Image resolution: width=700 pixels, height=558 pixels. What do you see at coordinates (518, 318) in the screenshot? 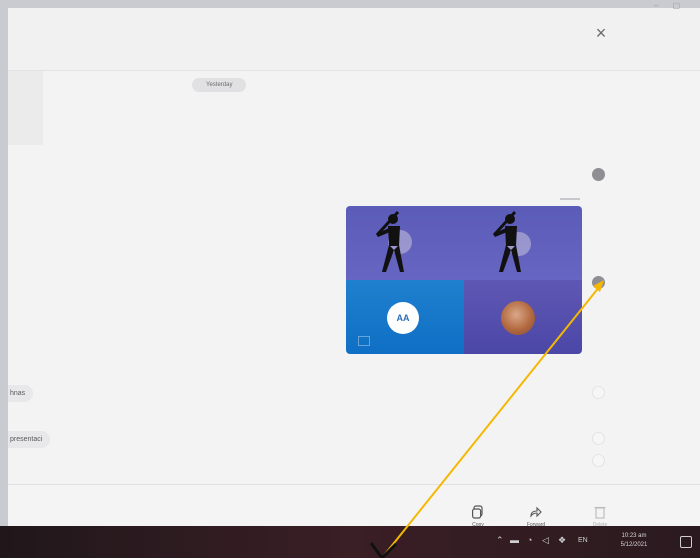
I see `avatar` at bounding box center [518, 318].